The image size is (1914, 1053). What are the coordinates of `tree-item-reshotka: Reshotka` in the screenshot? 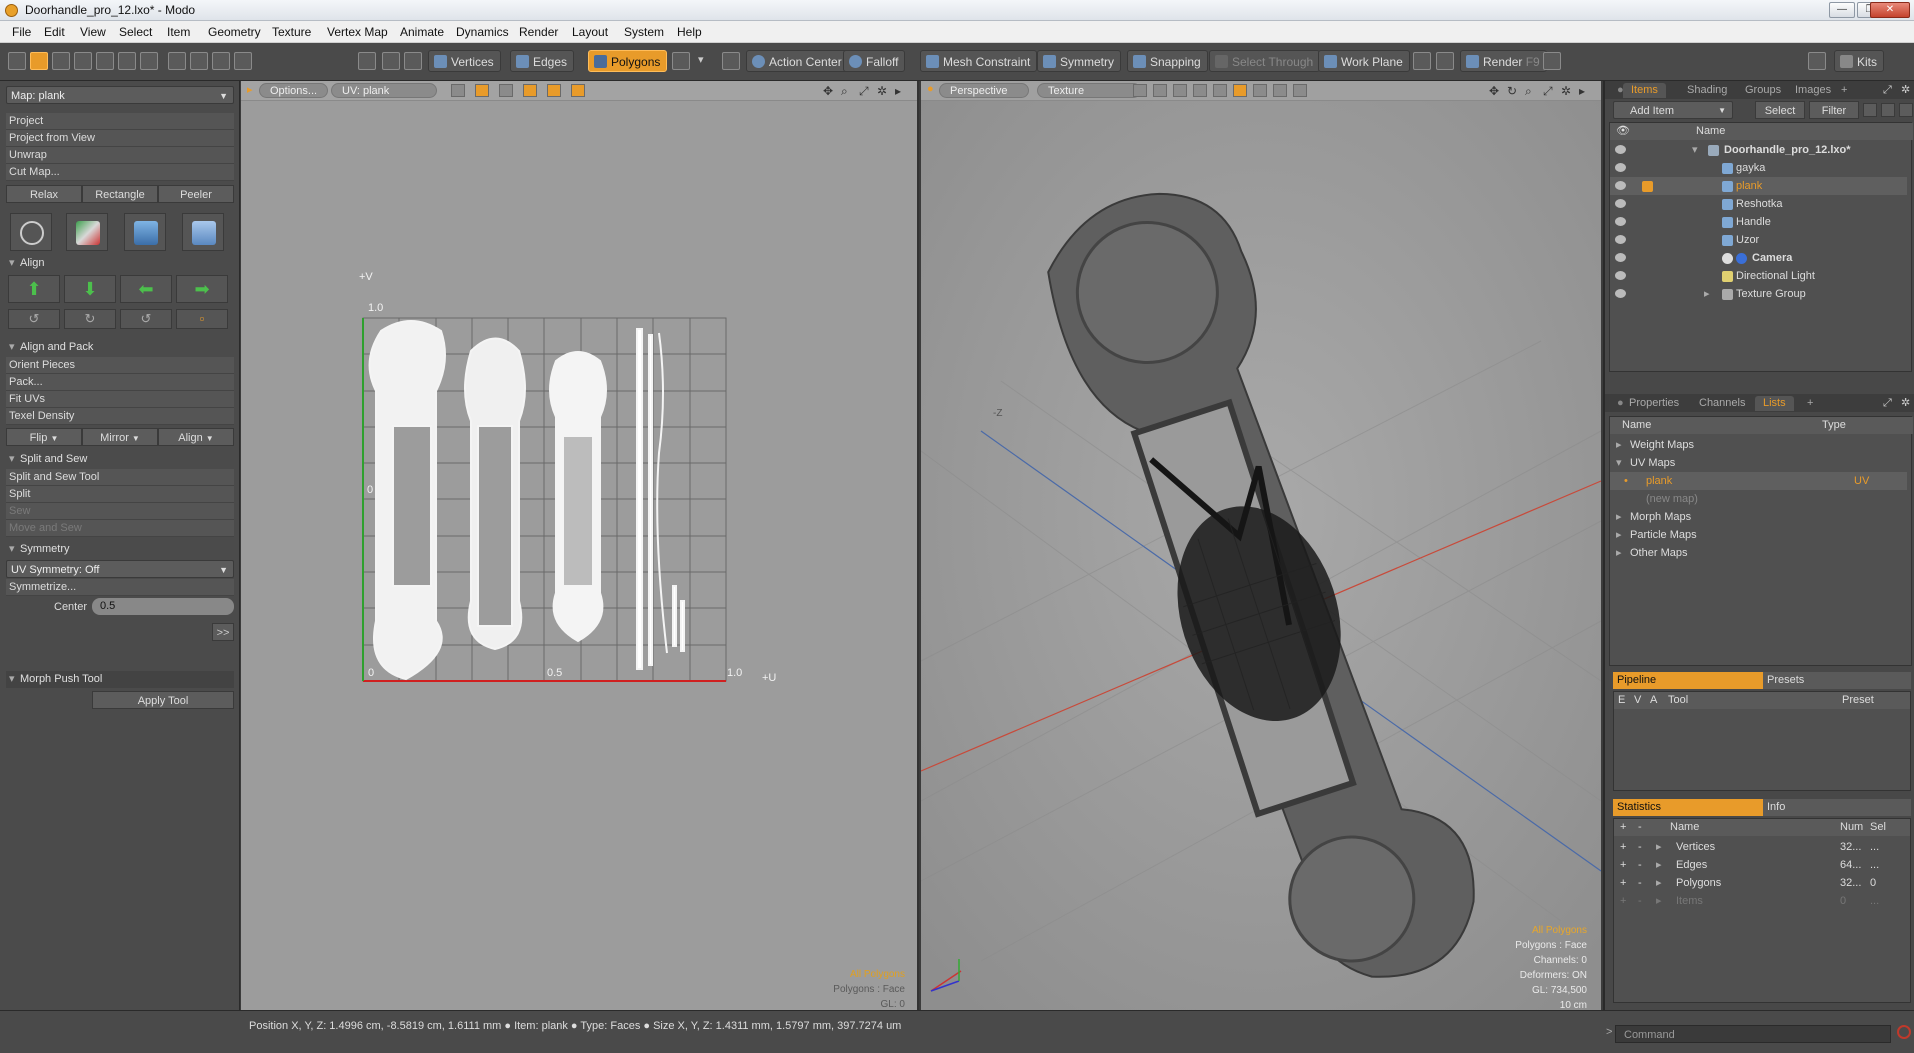 It's located at (1758, 204).